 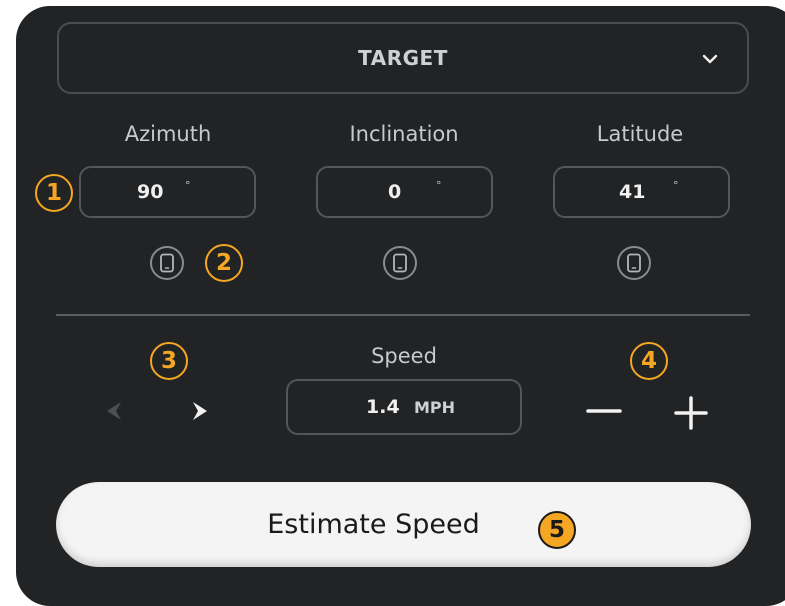 I want to click on plus-icon, so click(x=691, y=413).